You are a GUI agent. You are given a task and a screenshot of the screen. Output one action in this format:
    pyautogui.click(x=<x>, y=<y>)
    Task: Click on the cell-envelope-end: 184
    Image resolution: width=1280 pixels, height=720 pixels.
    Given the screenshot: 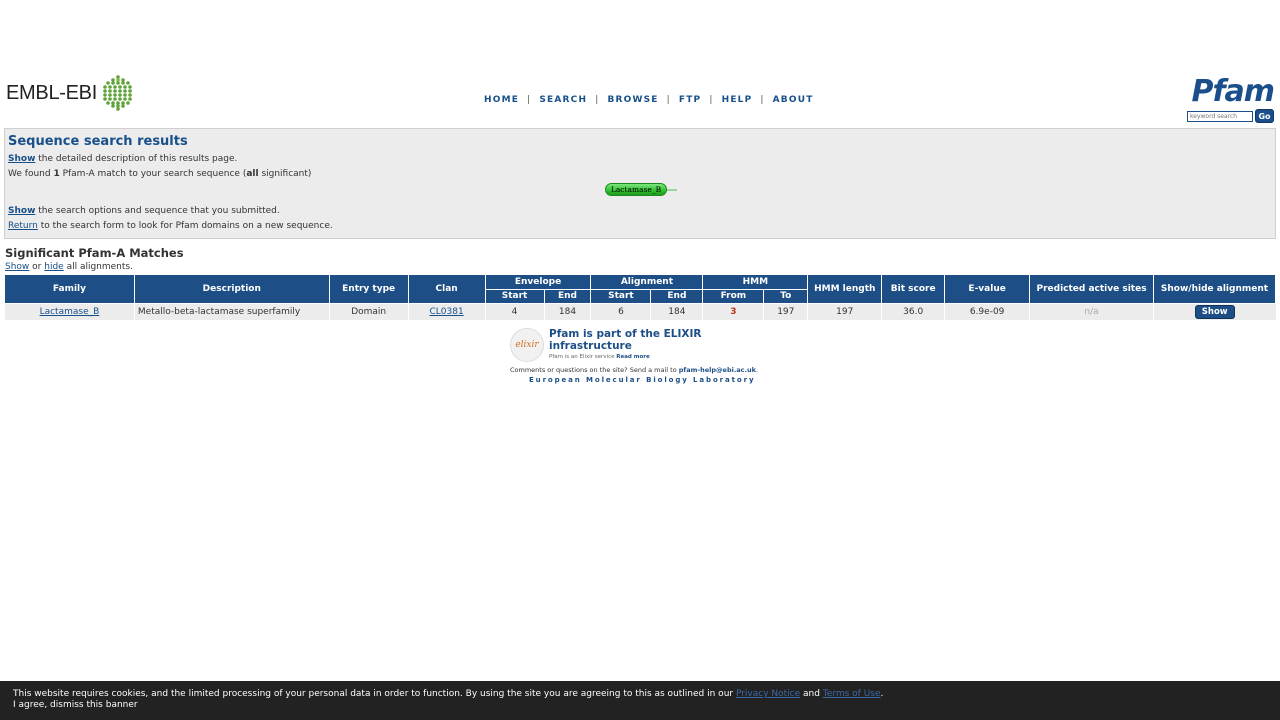 What is the action you would take?
    pyautogui.click(x=567, y=311)
    